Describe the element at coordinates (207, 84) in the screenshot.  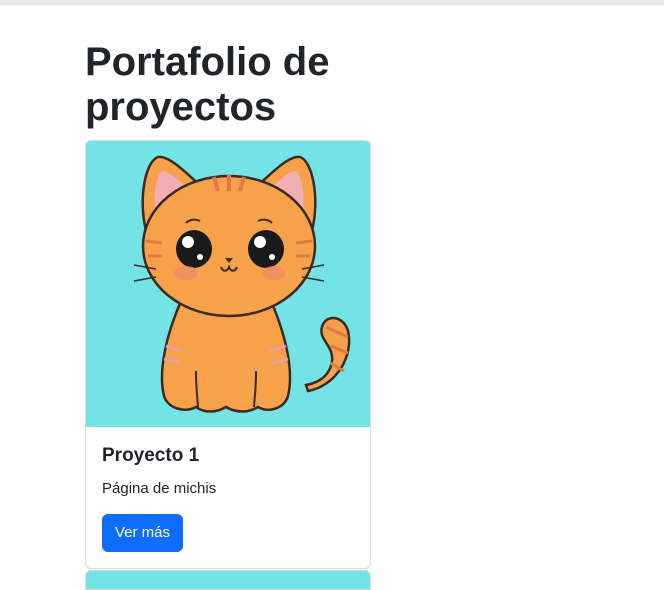
I see `page-title: Portafolio de proyectos` at that location.